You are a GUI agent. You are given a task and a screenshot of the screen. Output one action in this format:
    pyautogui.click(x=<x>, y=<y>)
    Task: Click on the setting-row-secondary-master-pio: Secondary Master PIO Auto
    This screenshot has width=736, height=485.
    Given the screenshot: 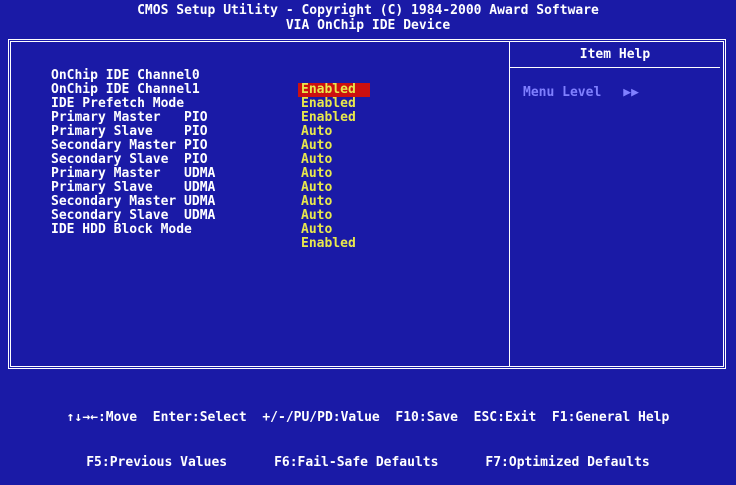 What is the action you would take?
    pyautogui.click(x=191, y=146)
    